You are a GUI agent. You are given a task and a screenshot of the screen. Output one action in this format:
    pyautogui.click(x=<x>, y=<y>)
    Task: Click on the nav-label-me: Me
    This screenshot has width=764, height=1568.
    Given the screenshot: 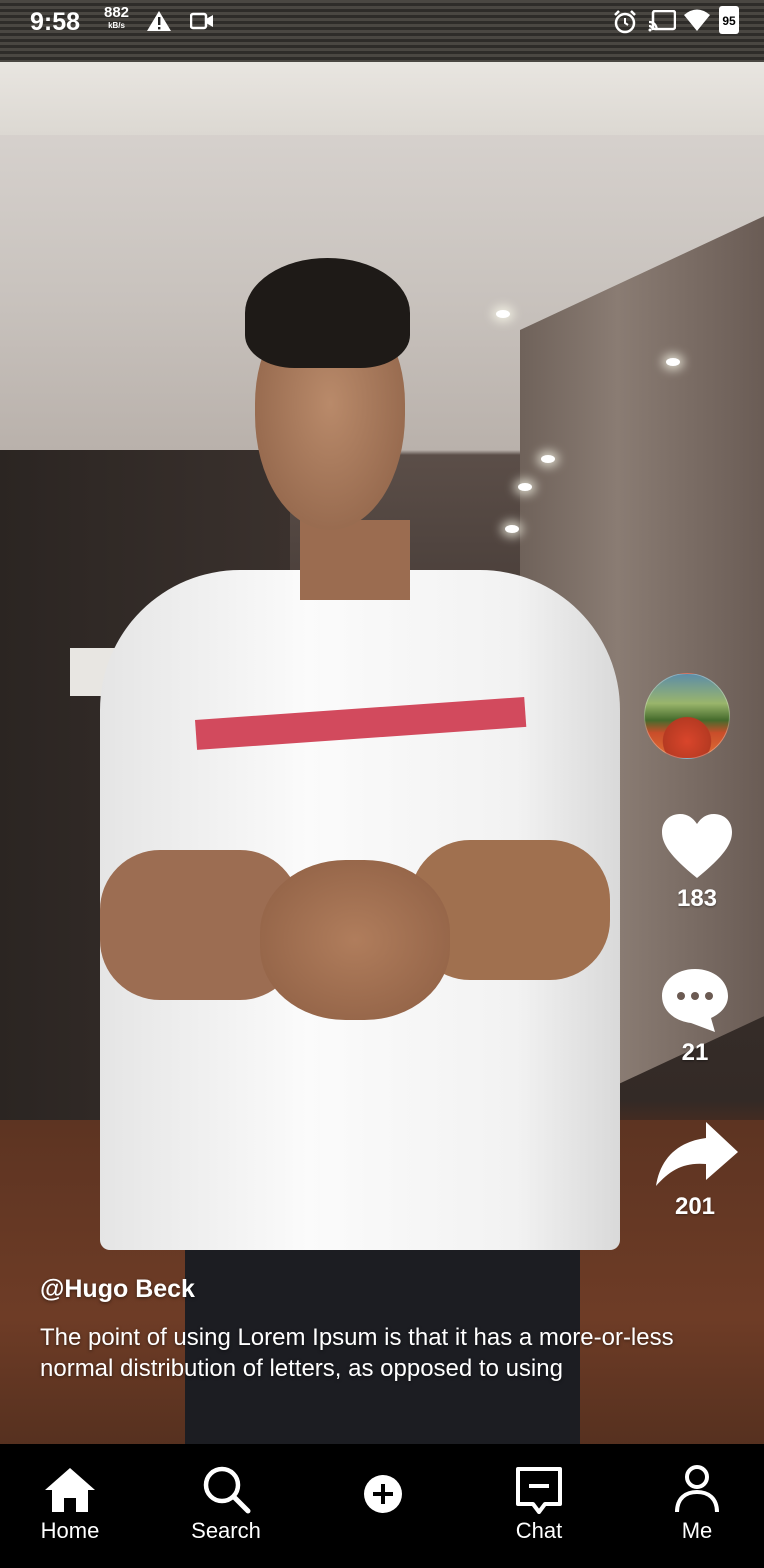 What is the action you would take?
    pyautogui.click(x=697, y=1530)
    